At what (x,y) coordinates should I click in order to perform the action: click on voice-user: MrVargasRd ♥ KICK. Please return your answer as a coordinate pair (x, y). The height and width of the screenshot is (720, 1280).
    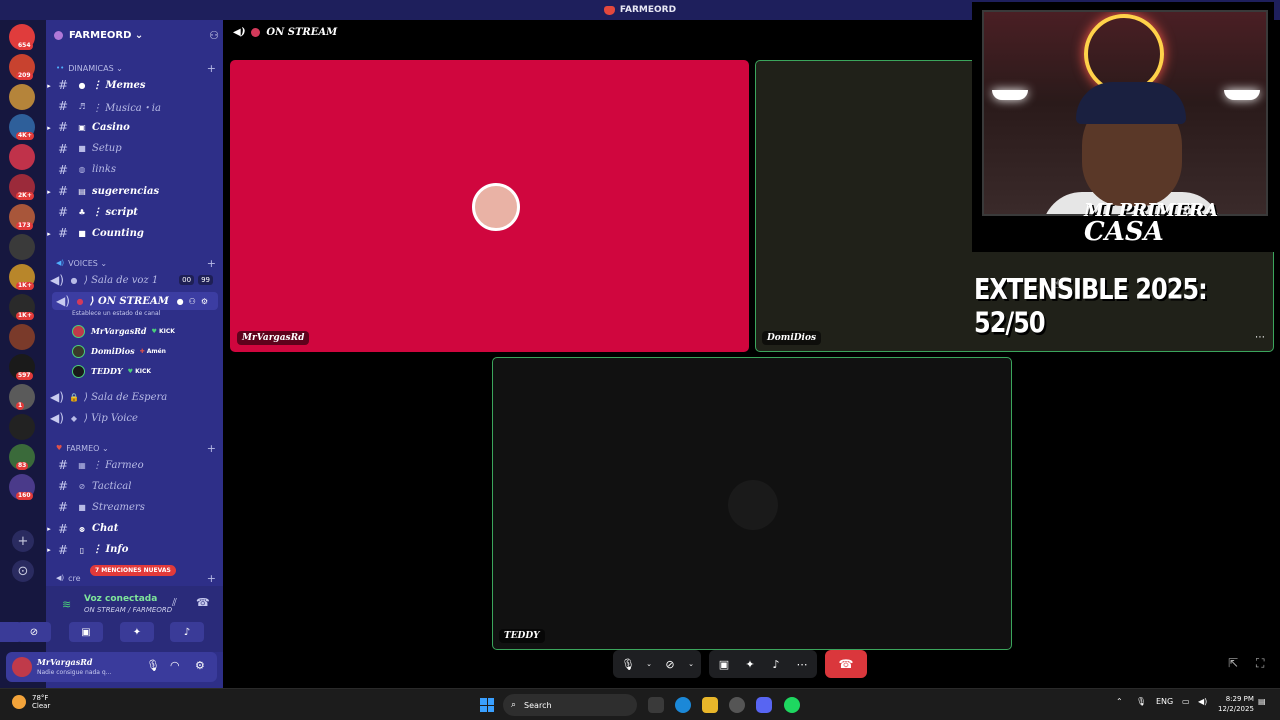
    Looking at the image, I should click on (142, 331).